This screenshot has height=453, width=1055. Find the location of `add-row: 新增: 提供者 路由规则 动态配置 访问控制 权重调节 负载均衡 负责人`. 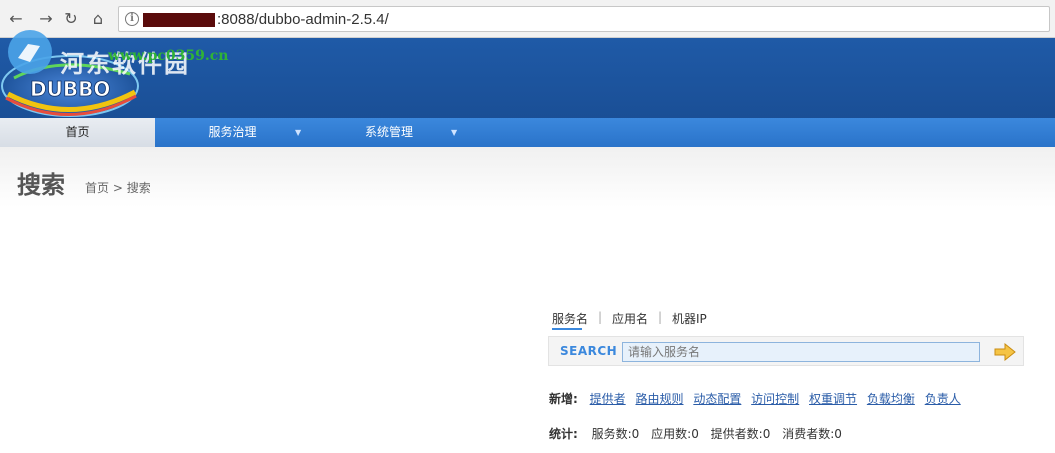

add-row: 新增: 提供者 路由规则 动态配置 访问控制 权重调节 负载均衡 负责人 is located at coordinates (755, 398).